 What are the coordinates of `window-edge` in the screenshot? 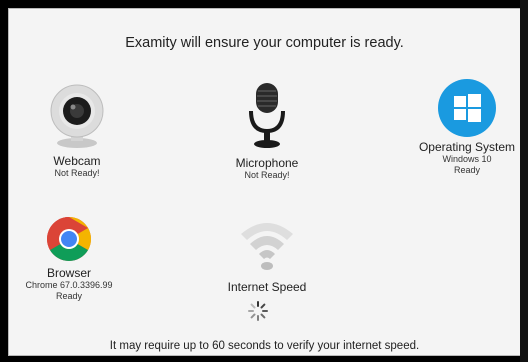 It's located at (524, 181).